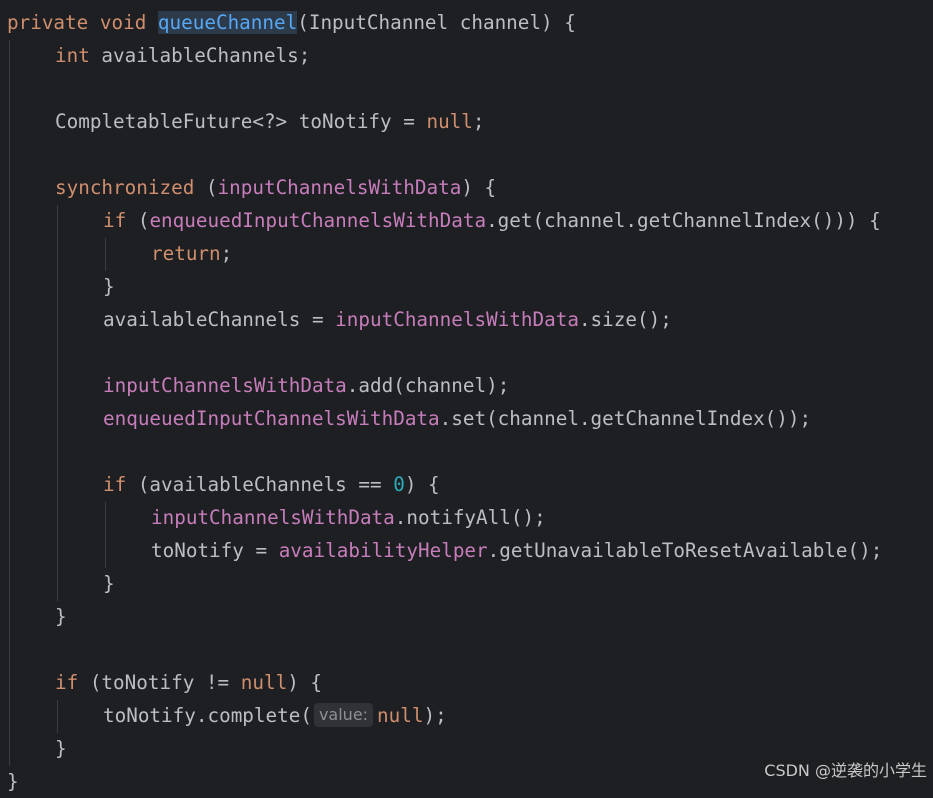 The image size is (933, 798). I want to click on code-line: return;, so click(191, 253).